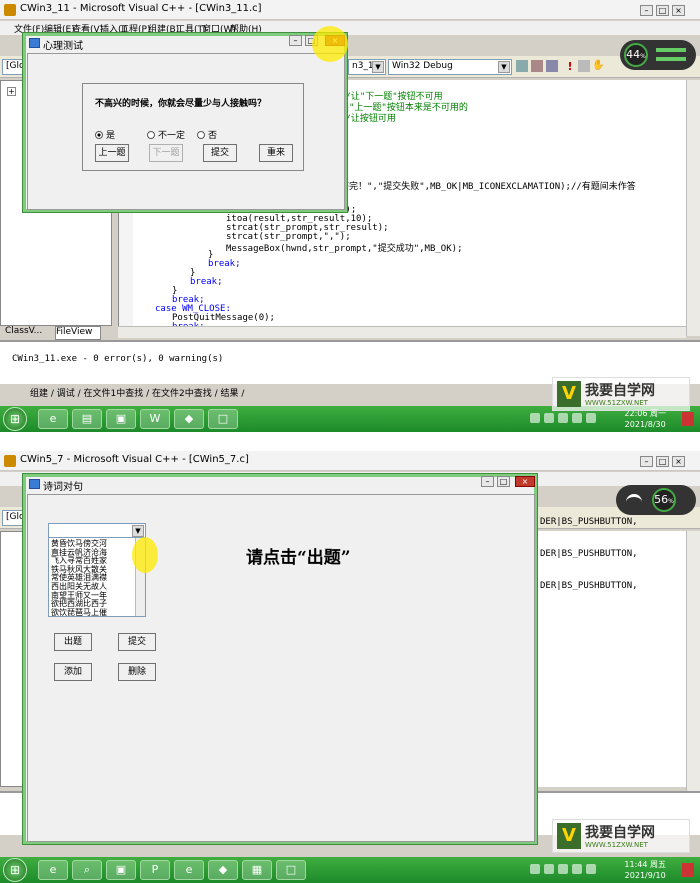 This screenshot has width=700, height=883. Describe the element at coordinates (12, 659) in the screenshot. I see `workspace-pane` at that location.